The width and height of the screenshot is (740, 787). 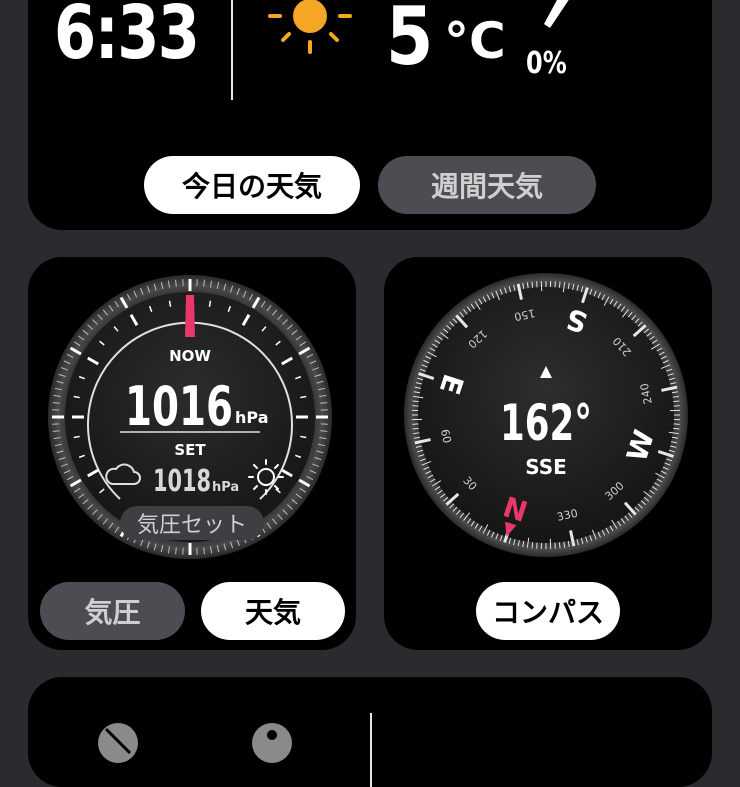 What do you see at coordinates (409, 41) in the screenshot?
I see `temperature: 5` at bounding box center [409, 41].